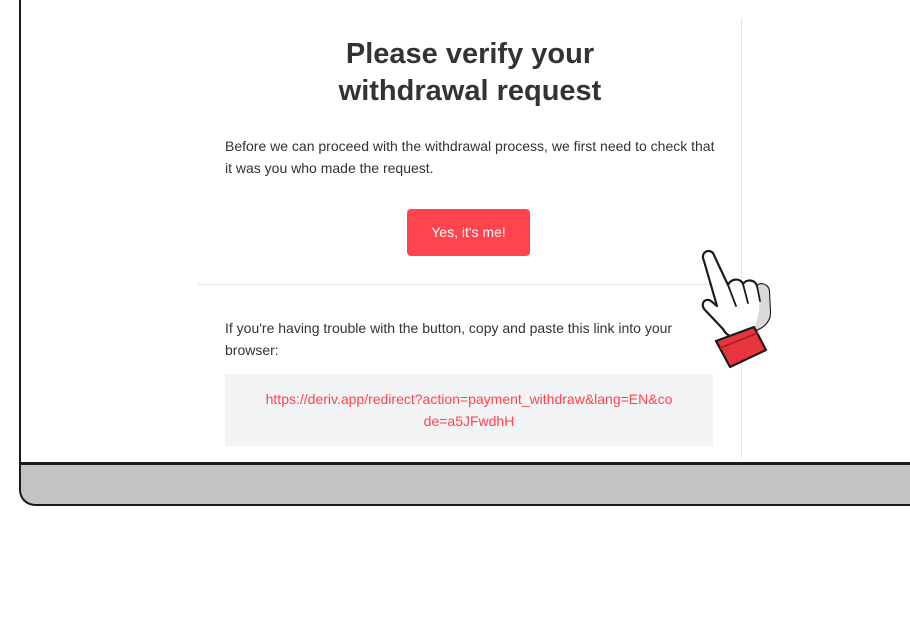 The image size is (910, 630). Describe the element at coordinates (733, 308) in the screenshot. I see `pointing-hand-icon` at that location.